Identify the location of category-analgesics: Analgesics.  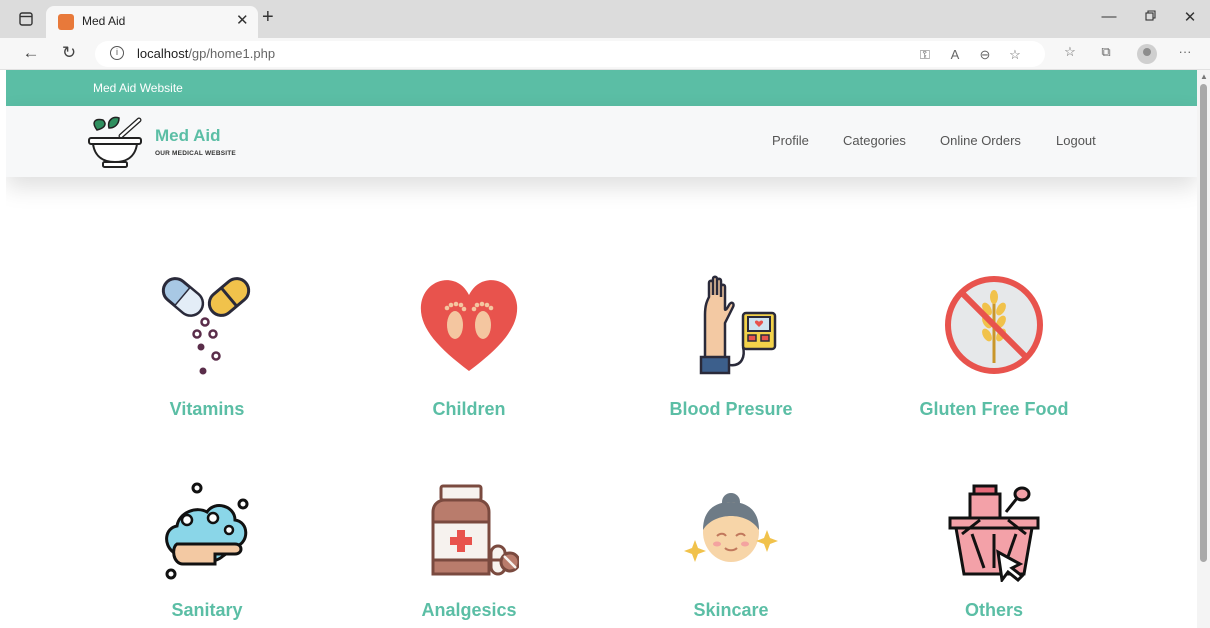
(469, 555).